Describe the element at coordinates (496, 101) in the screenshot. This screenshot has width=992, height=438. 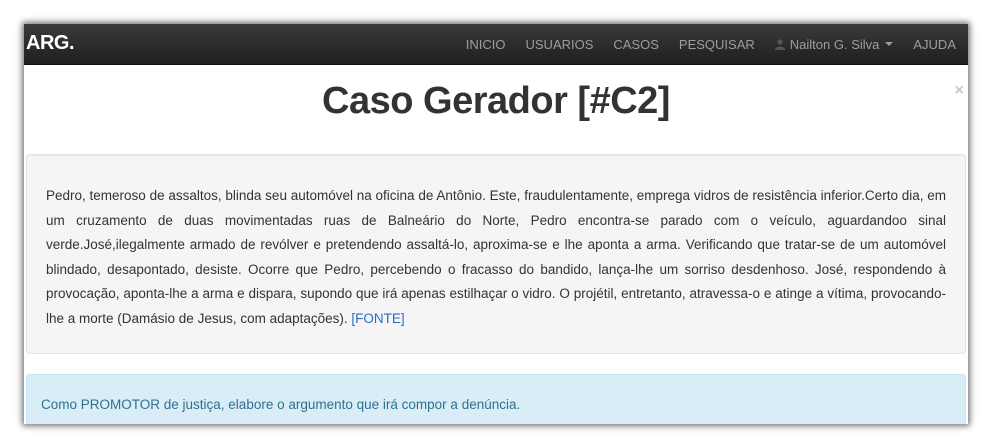
I see `page-title: Caso Gerador [#C2]` at that location.